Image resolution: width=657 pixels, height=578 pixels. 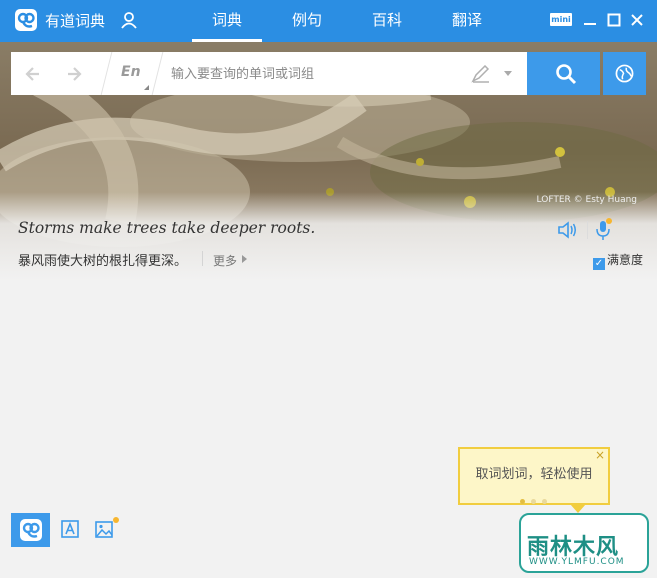 What do you see at coordinates (33, 74) in the screenshot?
I see `arrow-left-icon` at bounding box center [33, 74].